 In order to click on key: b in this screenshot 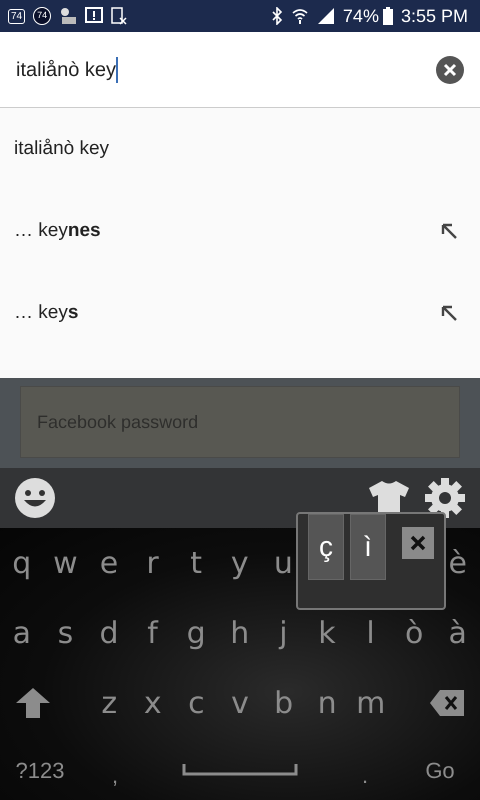, I will do `click(284, 703)`.